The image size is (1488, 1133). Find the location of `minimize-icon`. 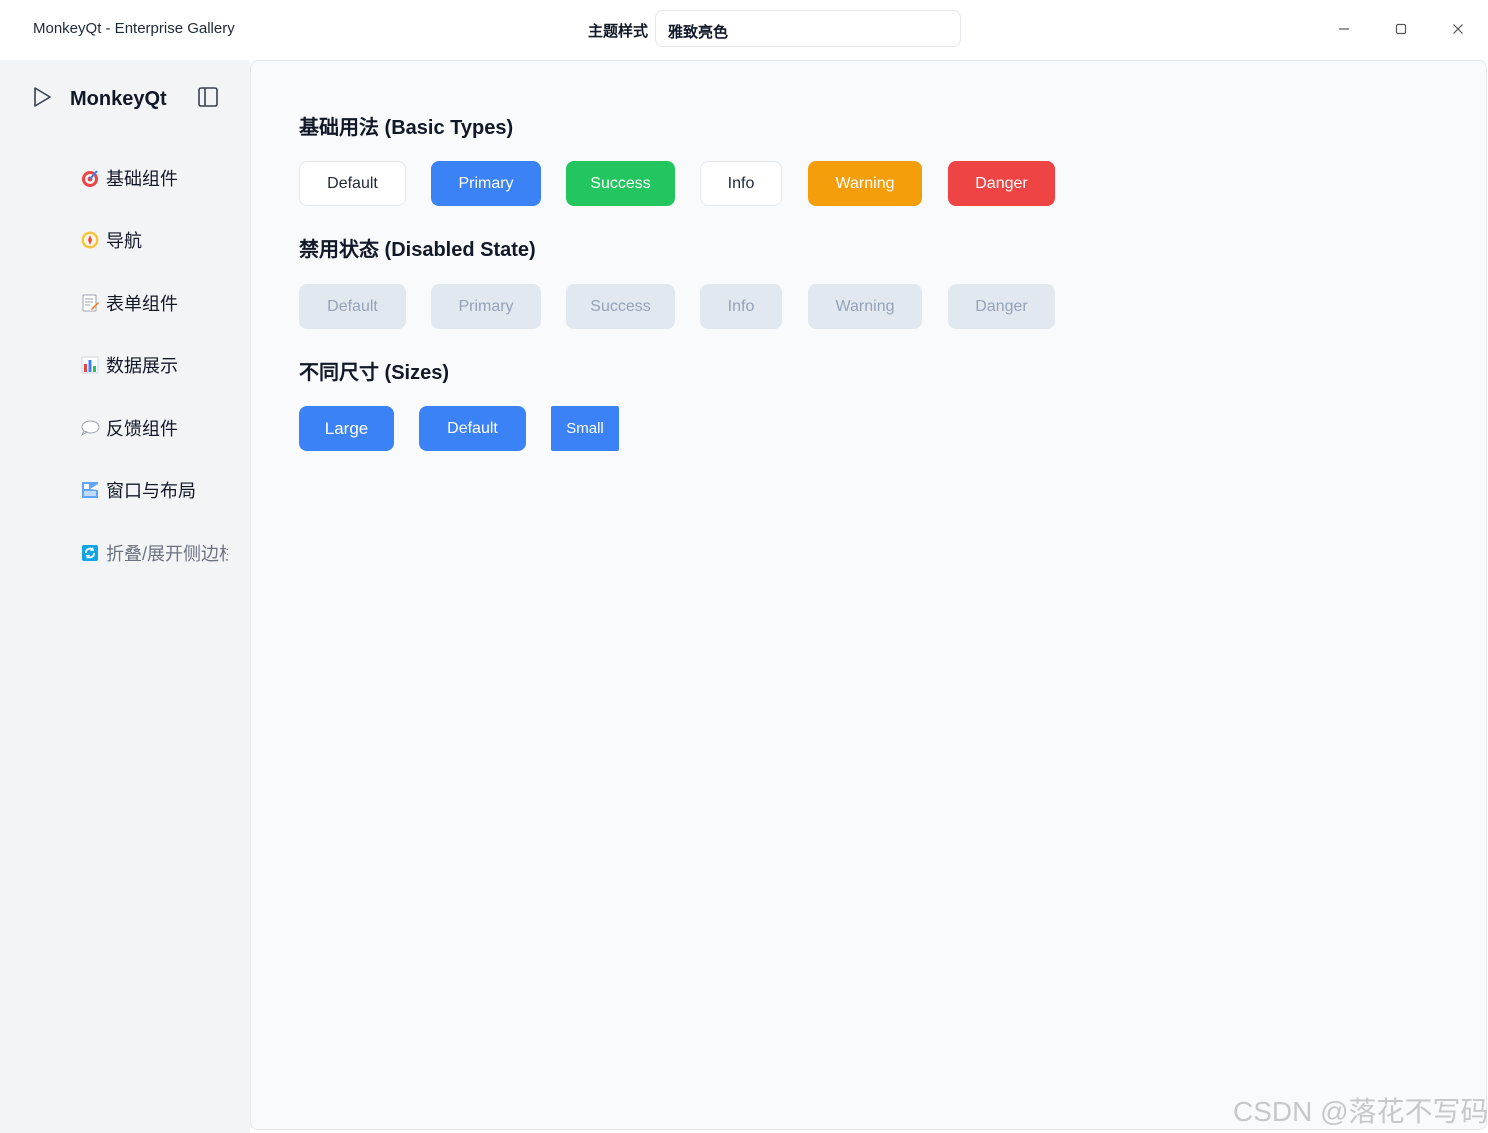

minimize-icon is located at coordinates (1344, 29).